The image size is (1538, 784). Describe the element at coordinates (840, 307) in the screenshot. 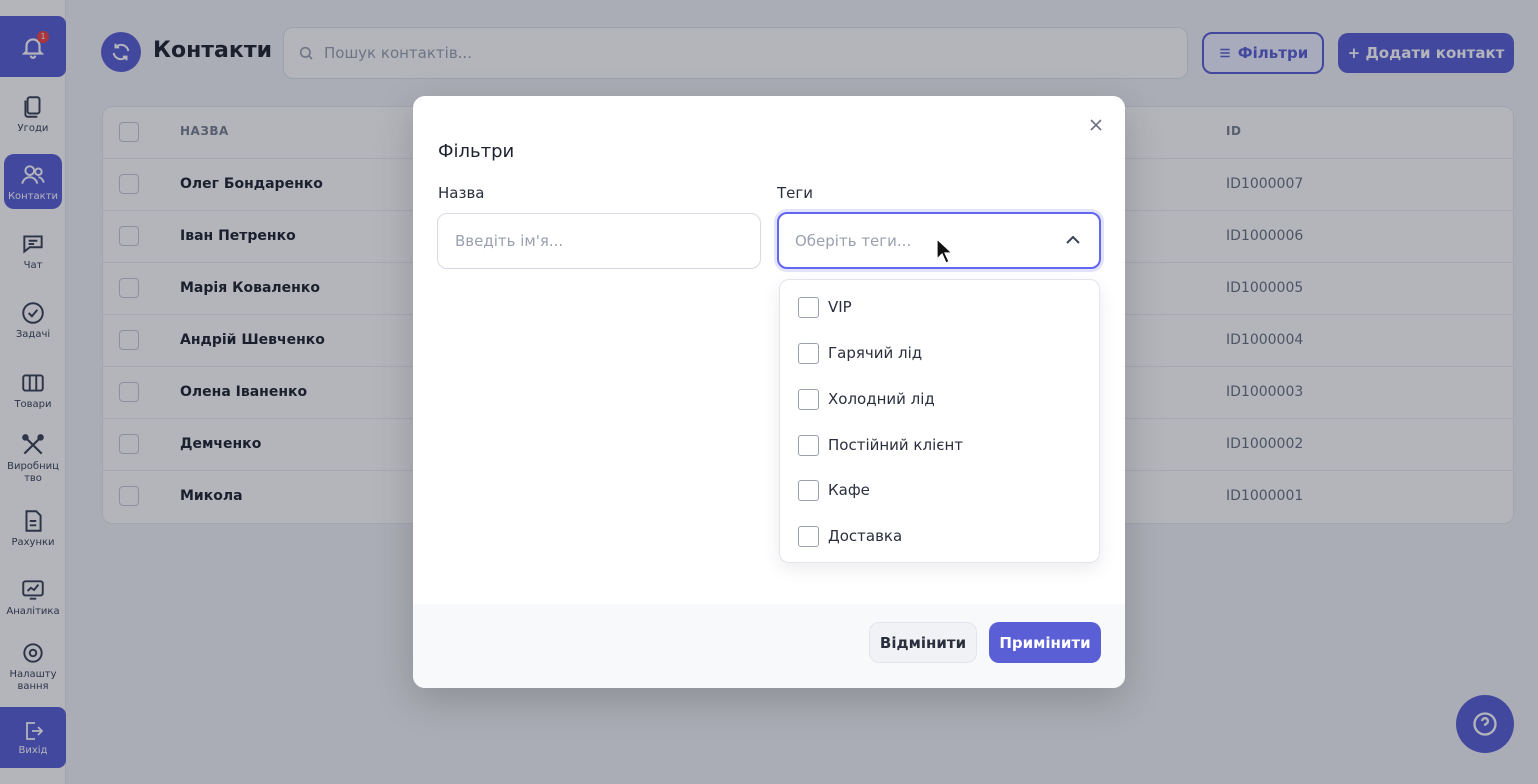

I see `tag-option-label: VIP` at that location.